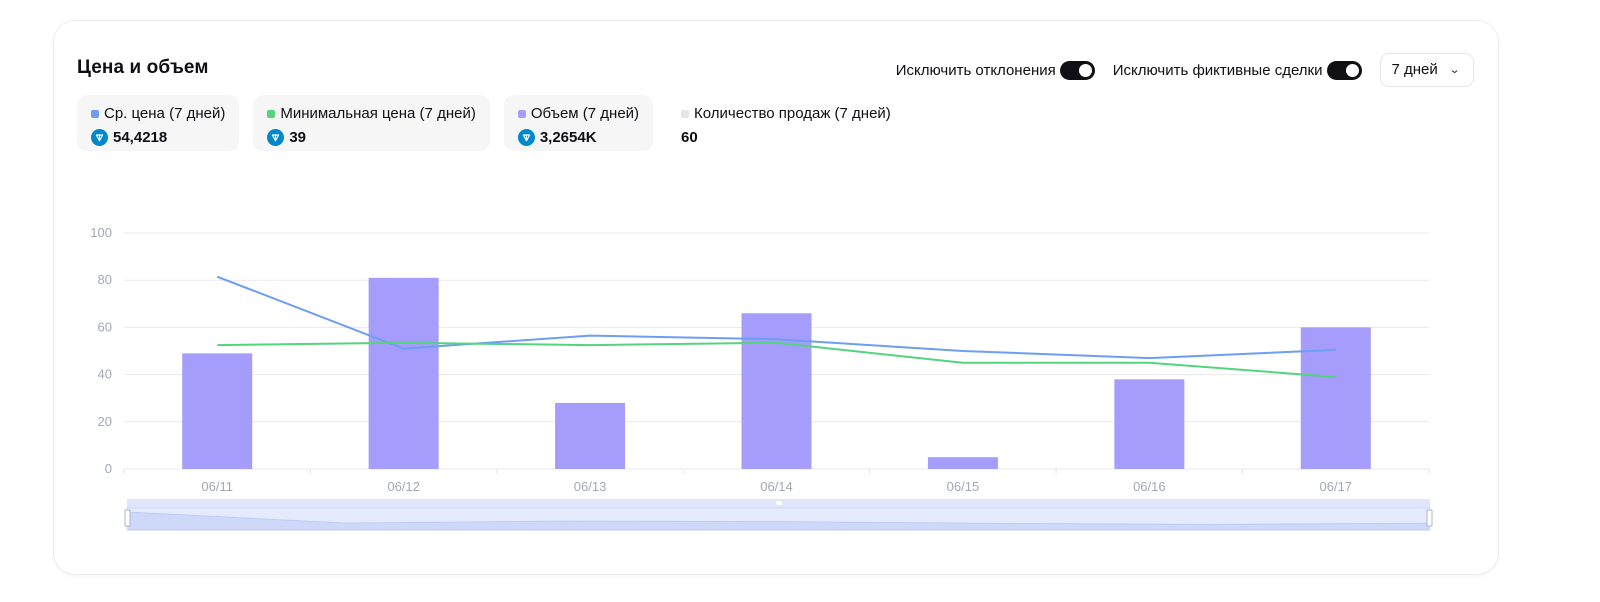  Describe the element at coordinates (158, 123) in the screenshot. I see `stat-avg-price: Ср. цена (7 дней) 54,4218` at that location.